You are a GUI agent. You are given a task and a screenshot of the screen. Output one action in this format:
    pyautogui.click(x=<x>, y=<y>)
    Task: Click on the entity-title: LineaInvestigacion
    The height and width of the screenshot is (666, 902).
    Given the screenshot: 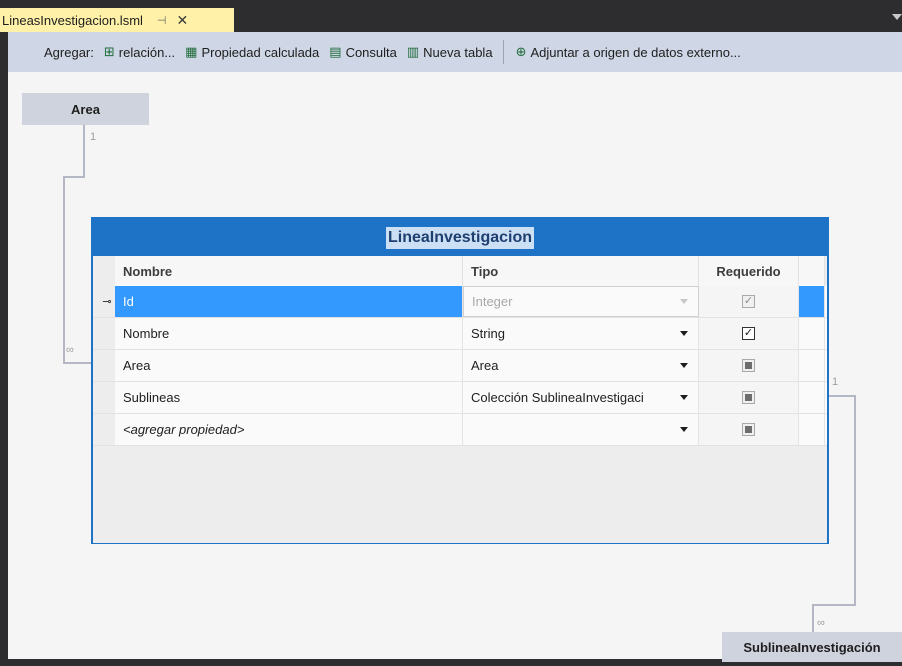 What is the action you would take?
    pyautogui.click(x=460, y=237)
    